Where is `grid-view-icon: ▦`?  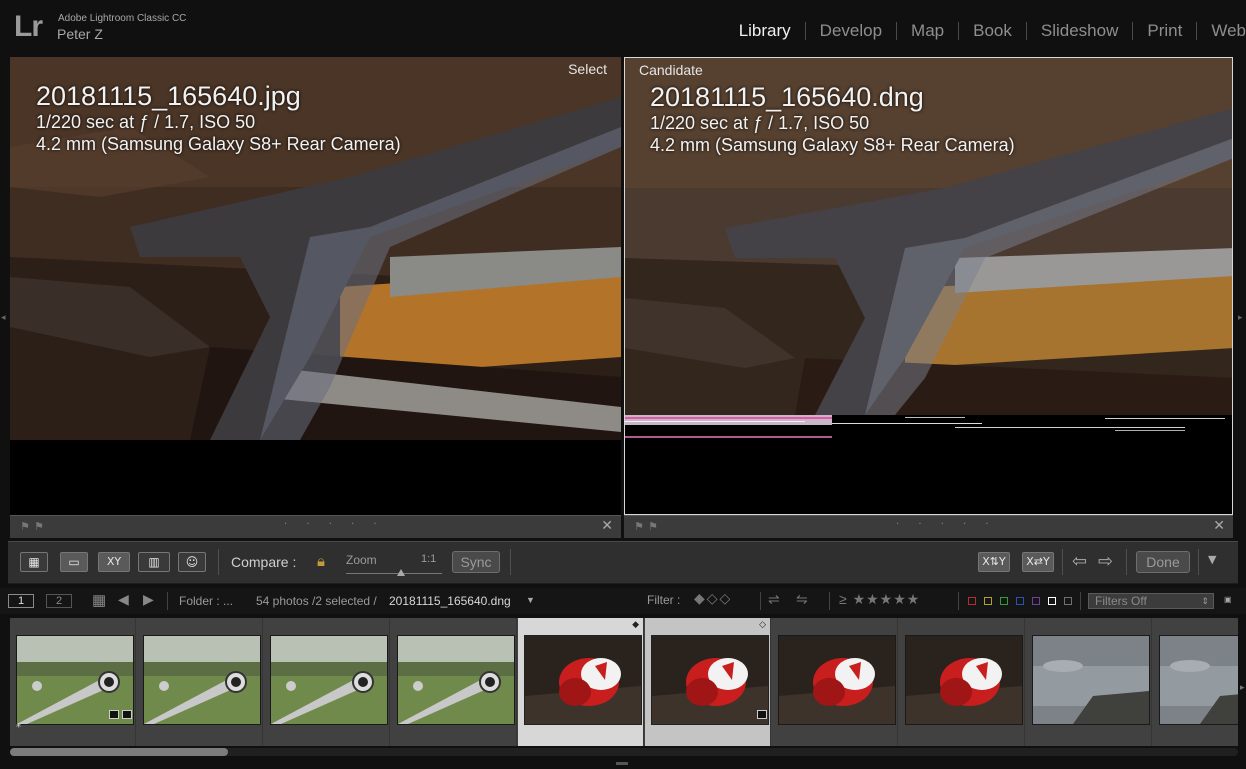 grid-view-icon: ▦ is located at coordinates (34, 562).